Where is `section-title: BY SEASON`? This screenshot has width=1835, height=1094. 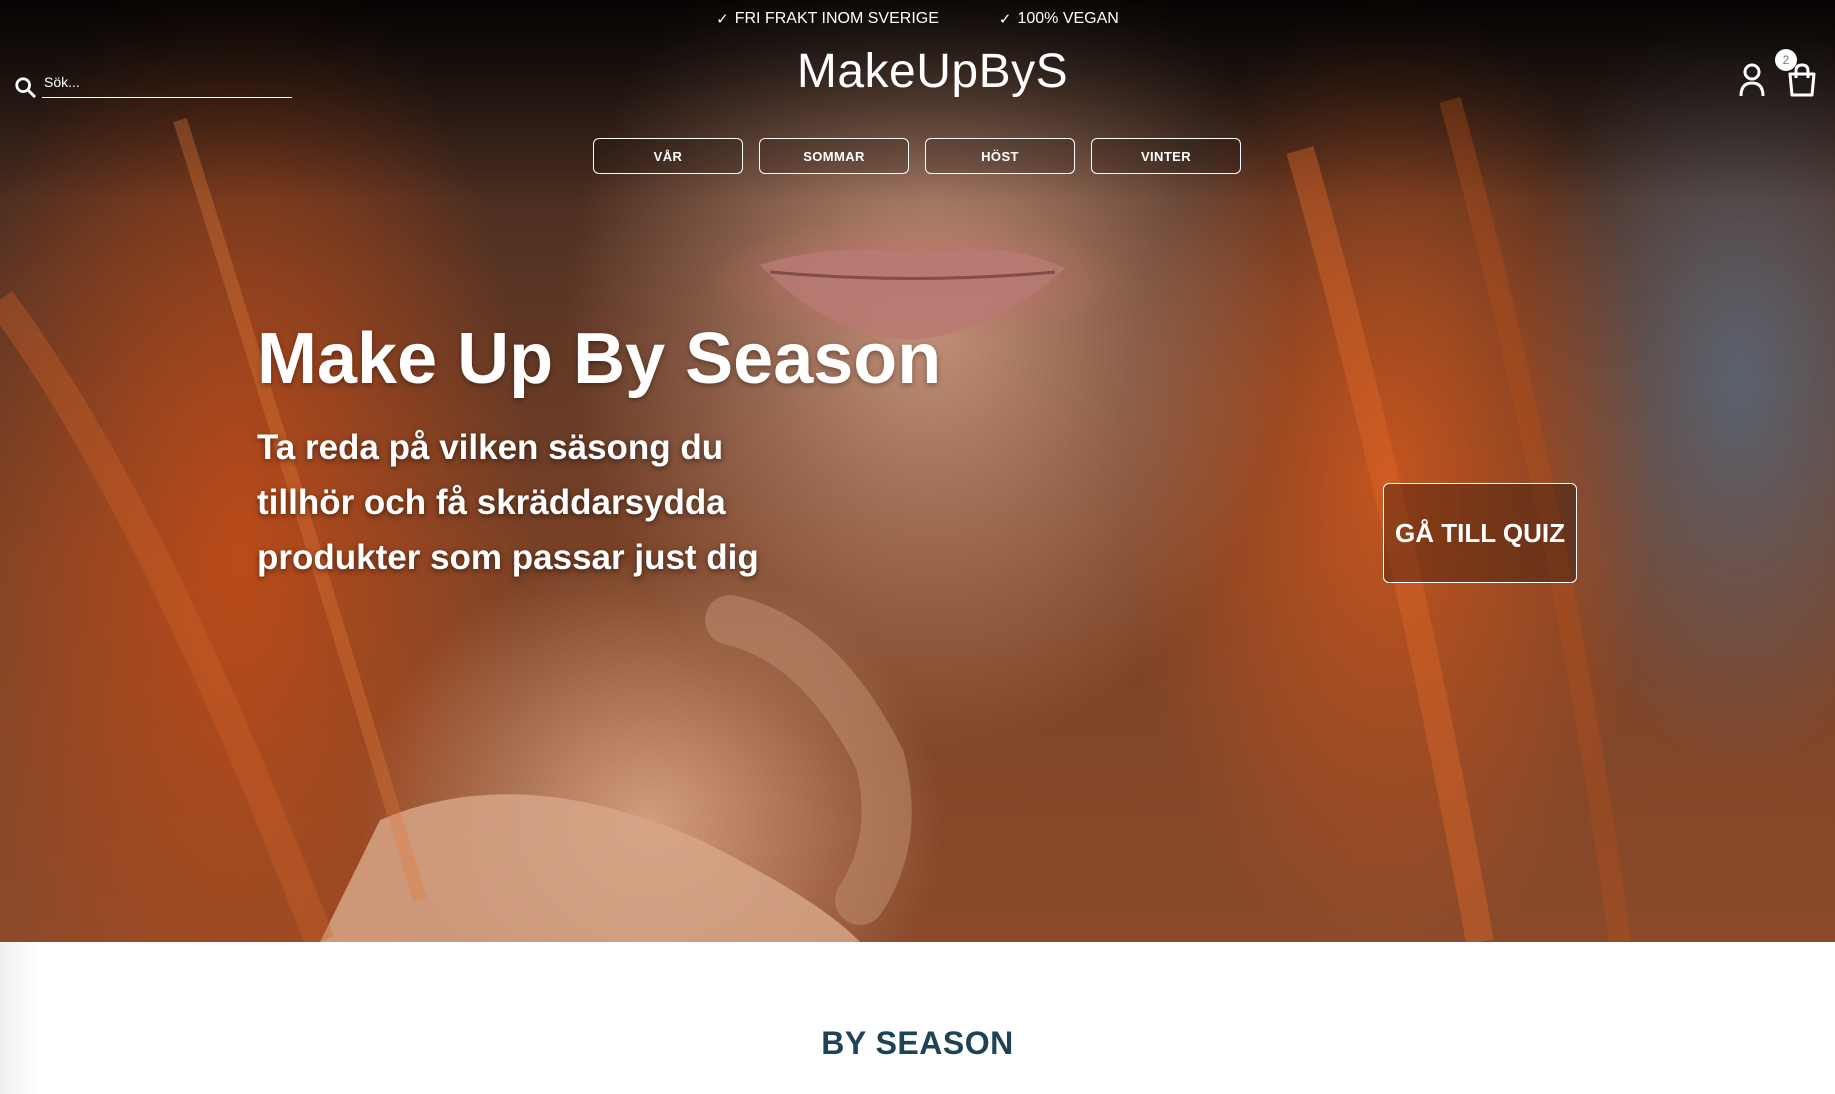 section-title: BY SEASON is located at coordinates (917, 1043).